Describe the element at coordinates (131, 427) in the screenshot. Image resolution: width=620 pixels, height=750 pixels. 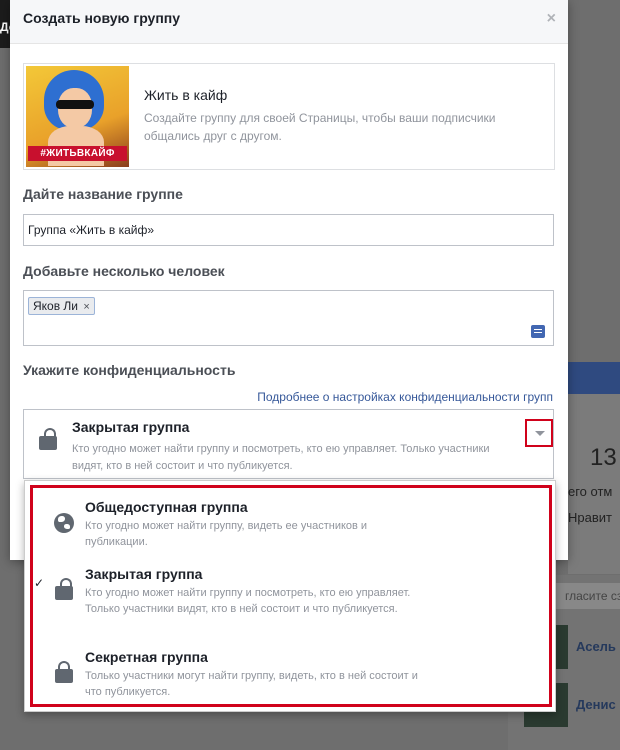
I see `privacy-selected-title: Закрытая группа` at that location.